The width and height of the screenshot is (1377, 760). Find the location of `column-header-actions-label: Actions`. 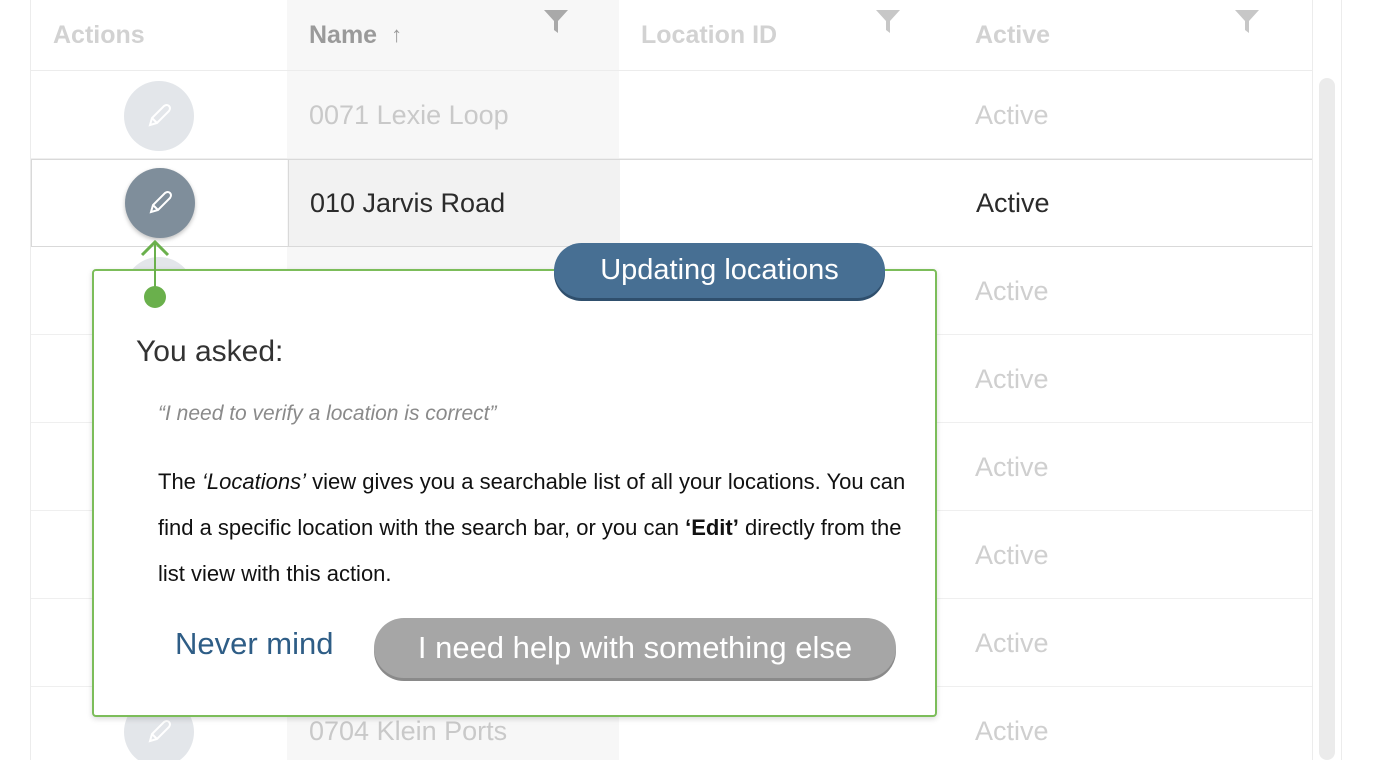

column-header-actions-label: Actions is located at coordinates (99, 34).